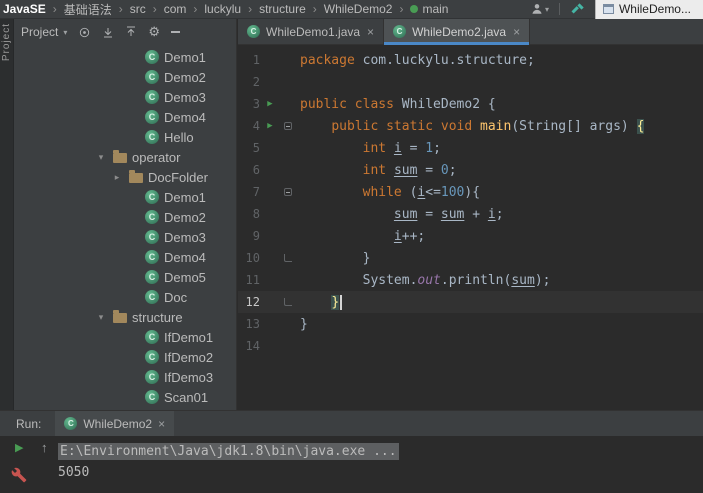  I want to click on tree-item-IfDemo2: C IfDemo2, so click(125, 357).